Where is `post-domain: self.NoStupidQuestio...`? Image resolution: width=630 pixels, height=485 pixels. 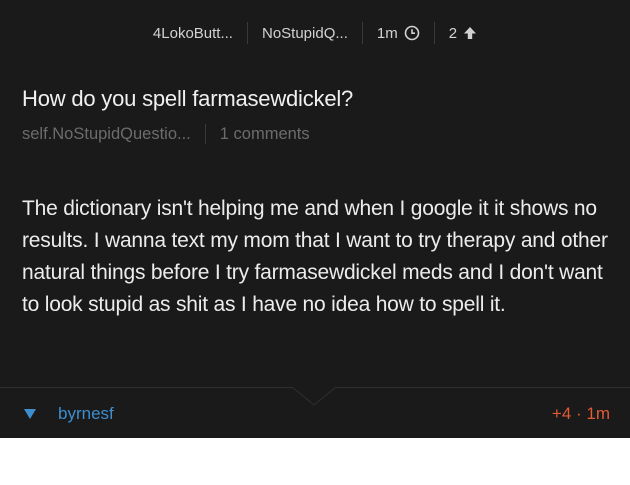 post-domain: self.NoStupidQuestio... is located at coordinates (106, 134).